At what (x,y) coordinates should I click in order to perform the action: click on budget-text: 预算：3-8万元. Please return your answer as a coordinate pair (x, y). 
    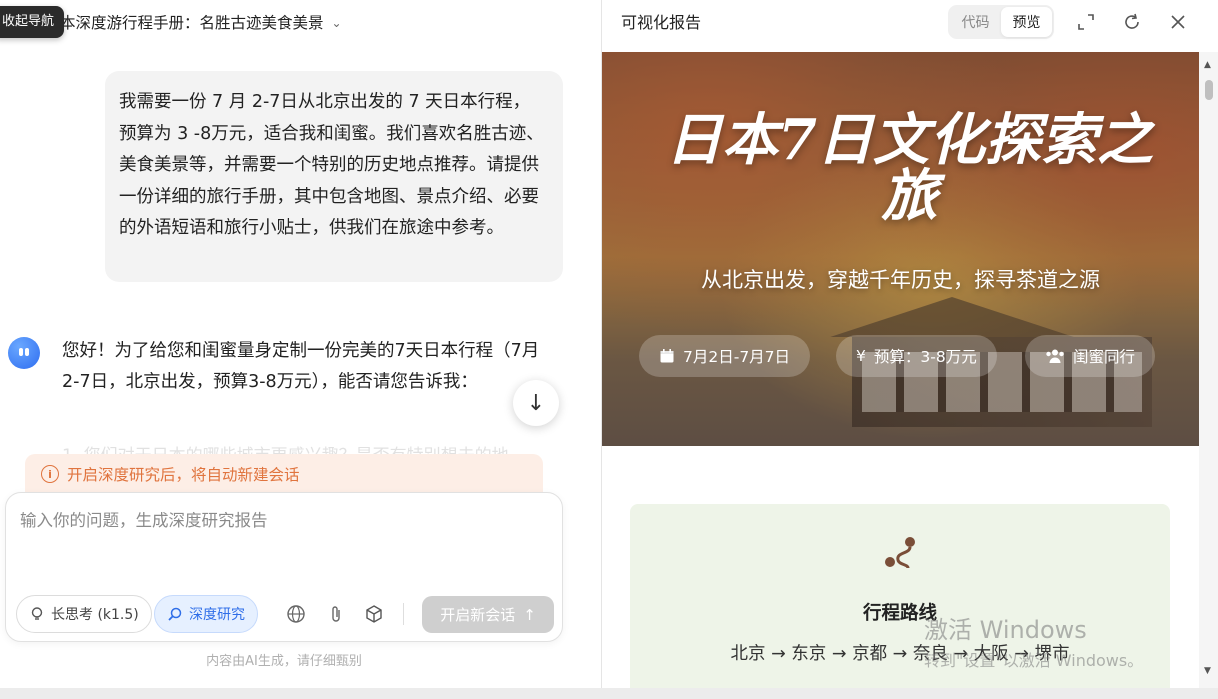
    Looking at the image, I should click on (925, 357).